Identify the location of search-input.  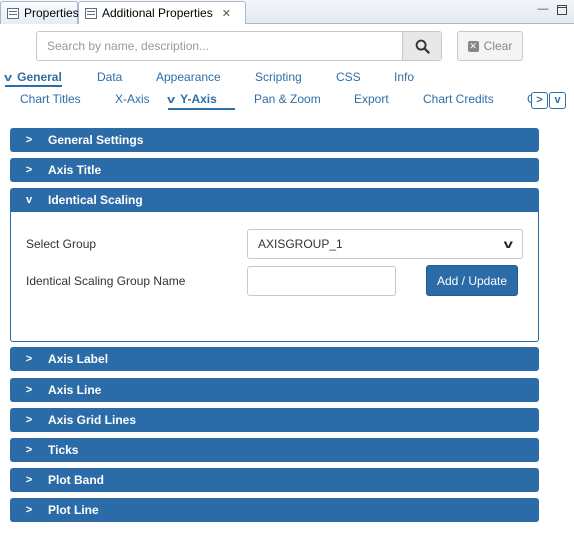
(220, 46).